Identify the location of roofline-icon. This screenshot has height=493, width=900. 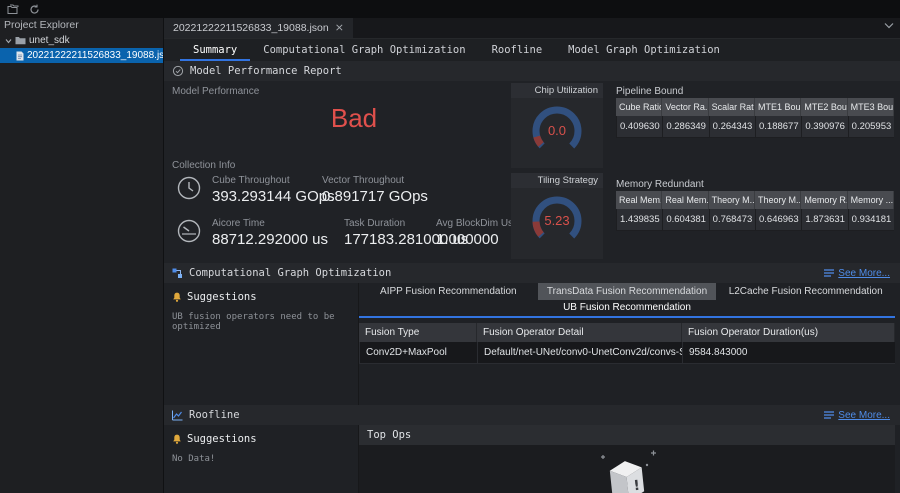
(177, 415).